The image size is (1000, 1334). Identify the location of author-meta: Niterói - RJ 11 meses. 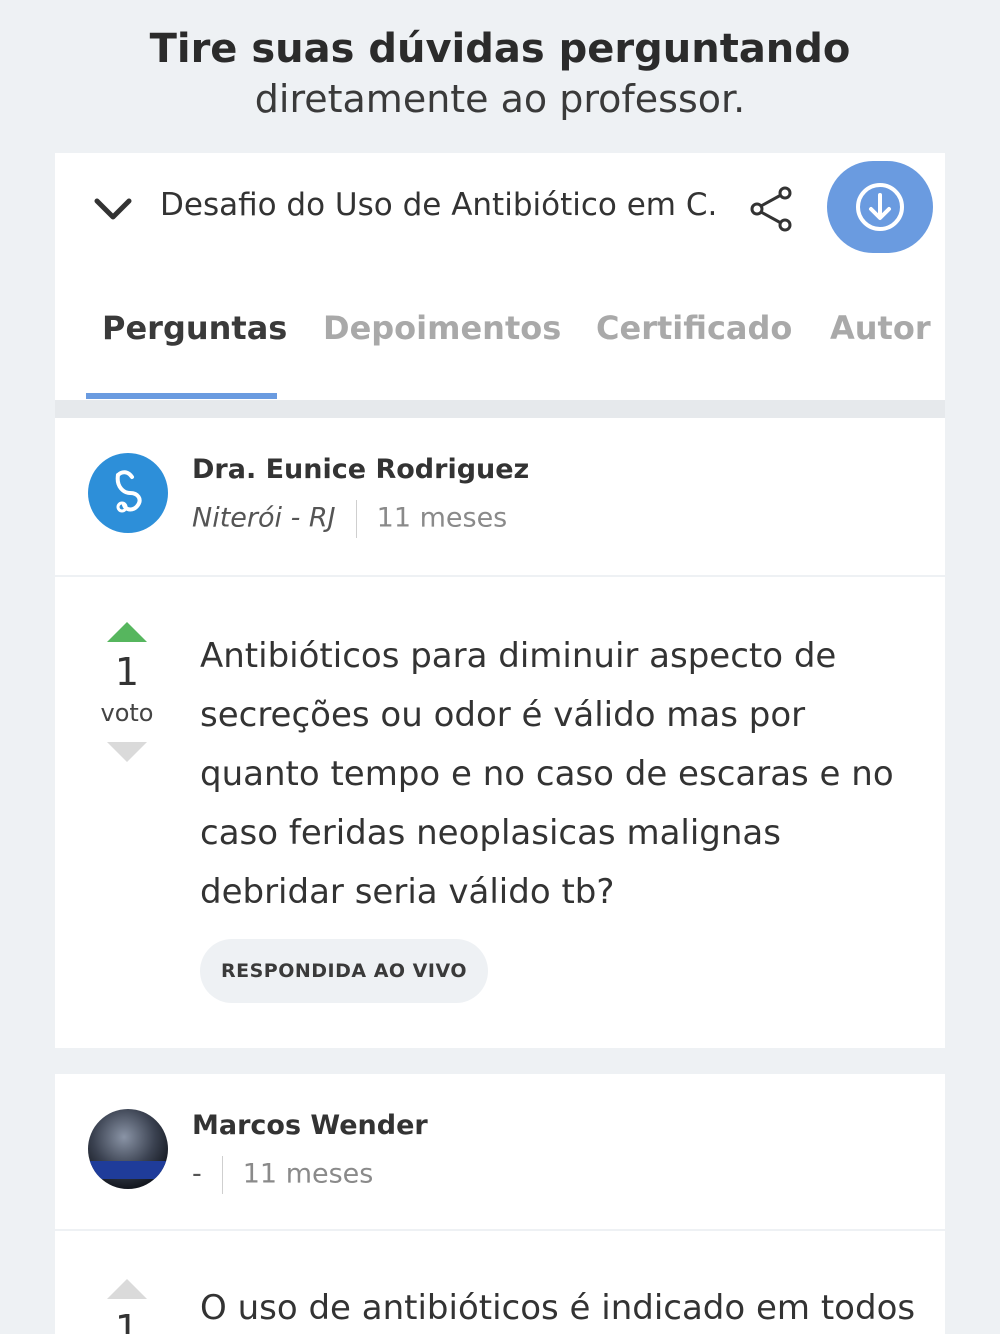
(349, 519).